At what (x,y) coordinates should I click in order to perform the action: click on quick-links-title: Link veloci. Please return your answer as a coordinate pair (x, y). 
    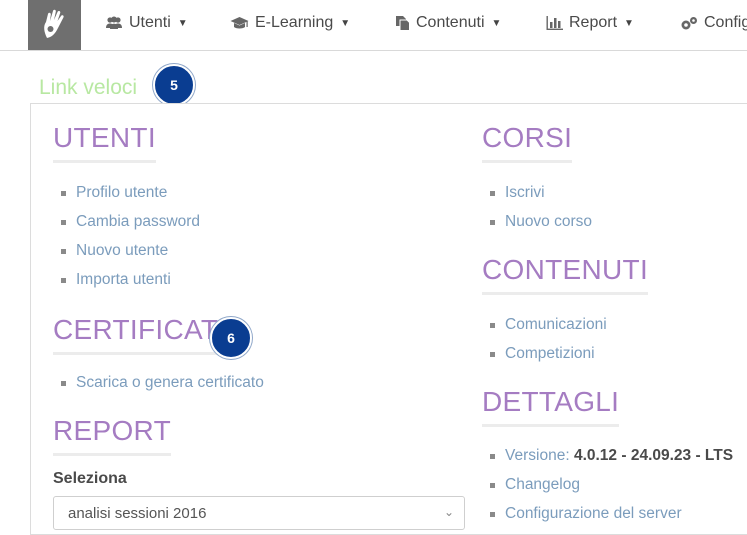
    Looking at the image, I should click on (88, 87).